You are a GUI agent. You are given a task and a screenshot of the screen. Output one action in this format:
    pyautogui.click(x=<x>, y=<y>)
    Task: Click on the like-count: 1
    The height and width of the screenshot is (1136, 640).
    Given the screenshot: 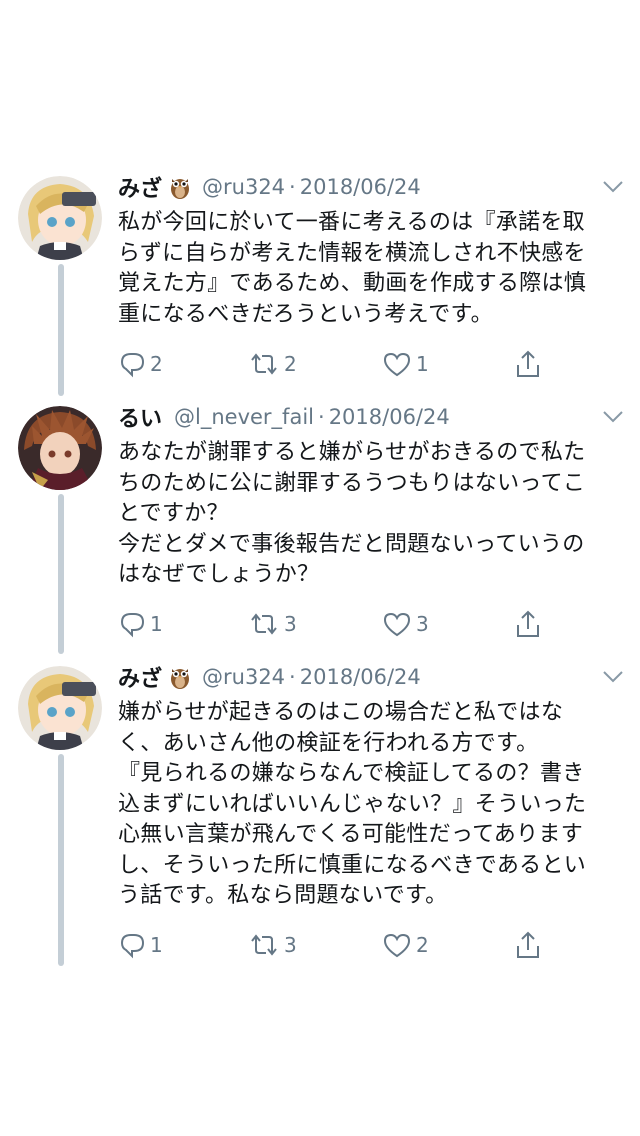 What is the action you would take?
    pyautogui.click(x=422, y=364)
    